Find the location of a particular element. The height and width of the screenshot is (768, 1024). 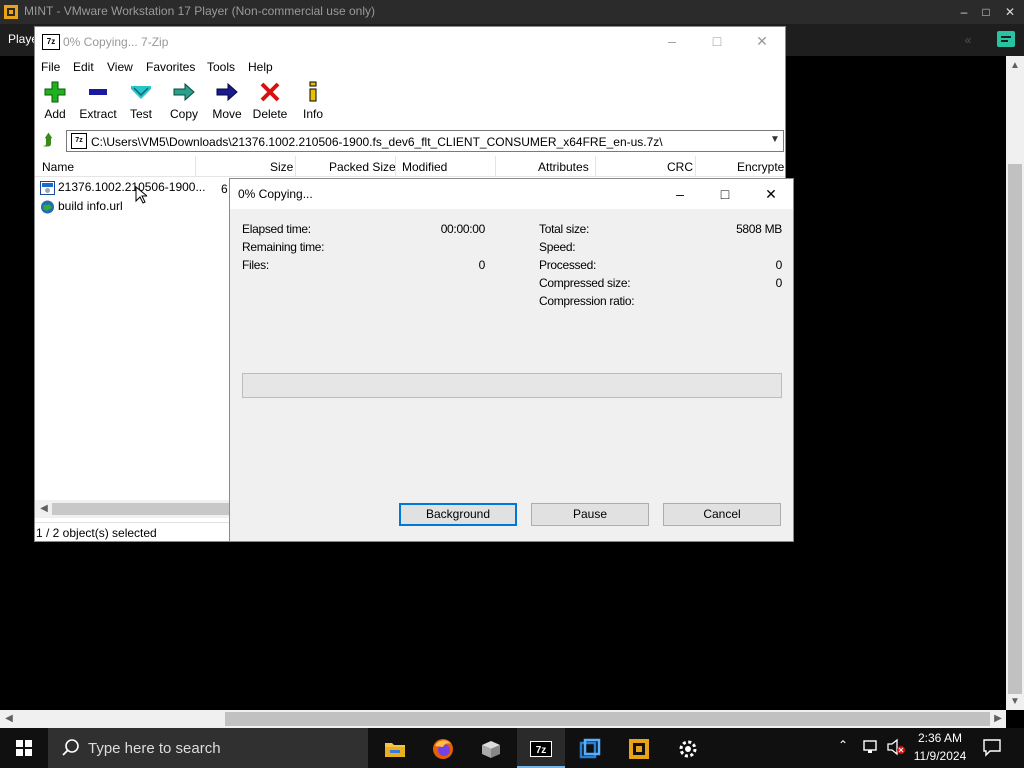

vmware-minimize-button: – is located at coordinates (964, 12).